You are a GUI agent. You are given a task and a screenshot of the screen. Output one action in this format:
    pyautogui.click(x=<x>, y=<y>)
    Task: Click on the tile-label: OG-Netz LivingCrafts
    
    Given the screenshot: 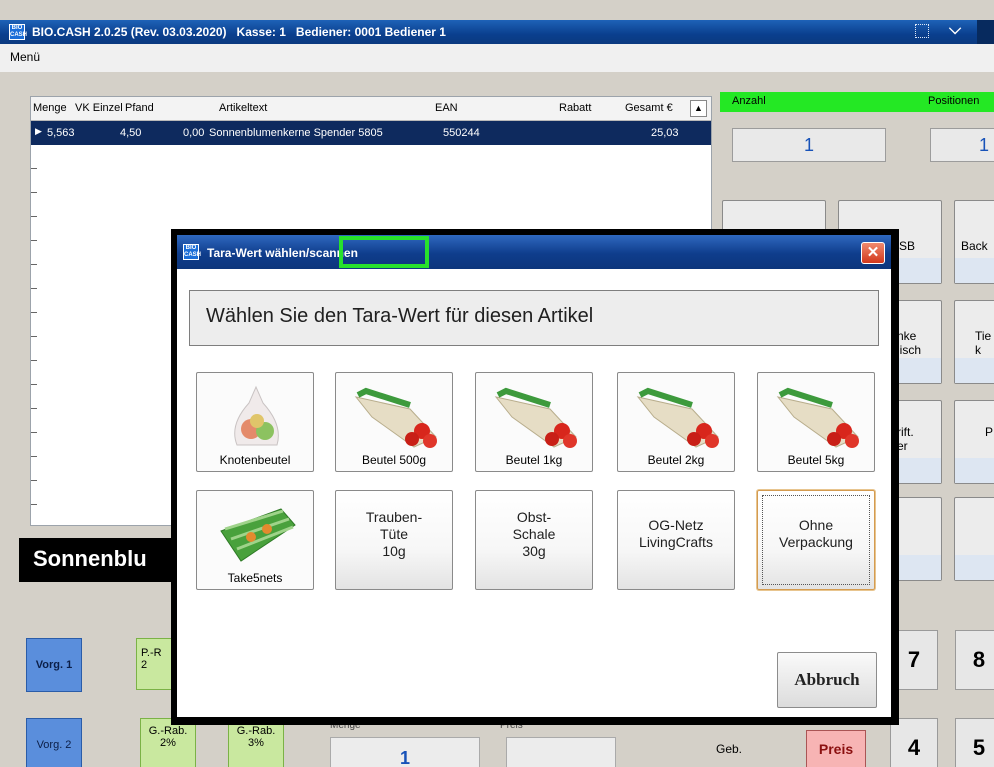 What is the action you would take?
    pyautogui.click(x=676, y=533)
    